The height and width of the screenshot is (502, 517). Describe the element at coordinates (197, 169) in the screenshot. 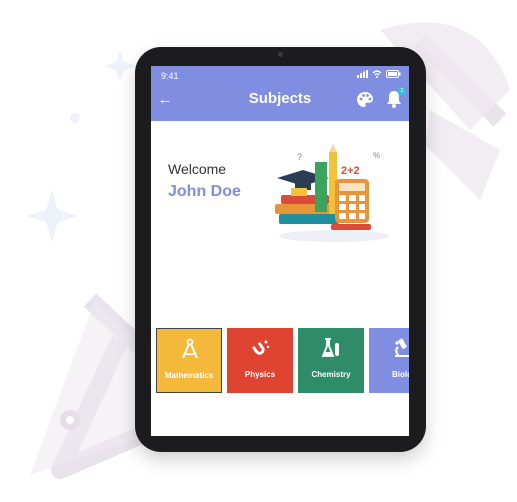

I see `welcome-text: Welcome` at that location.